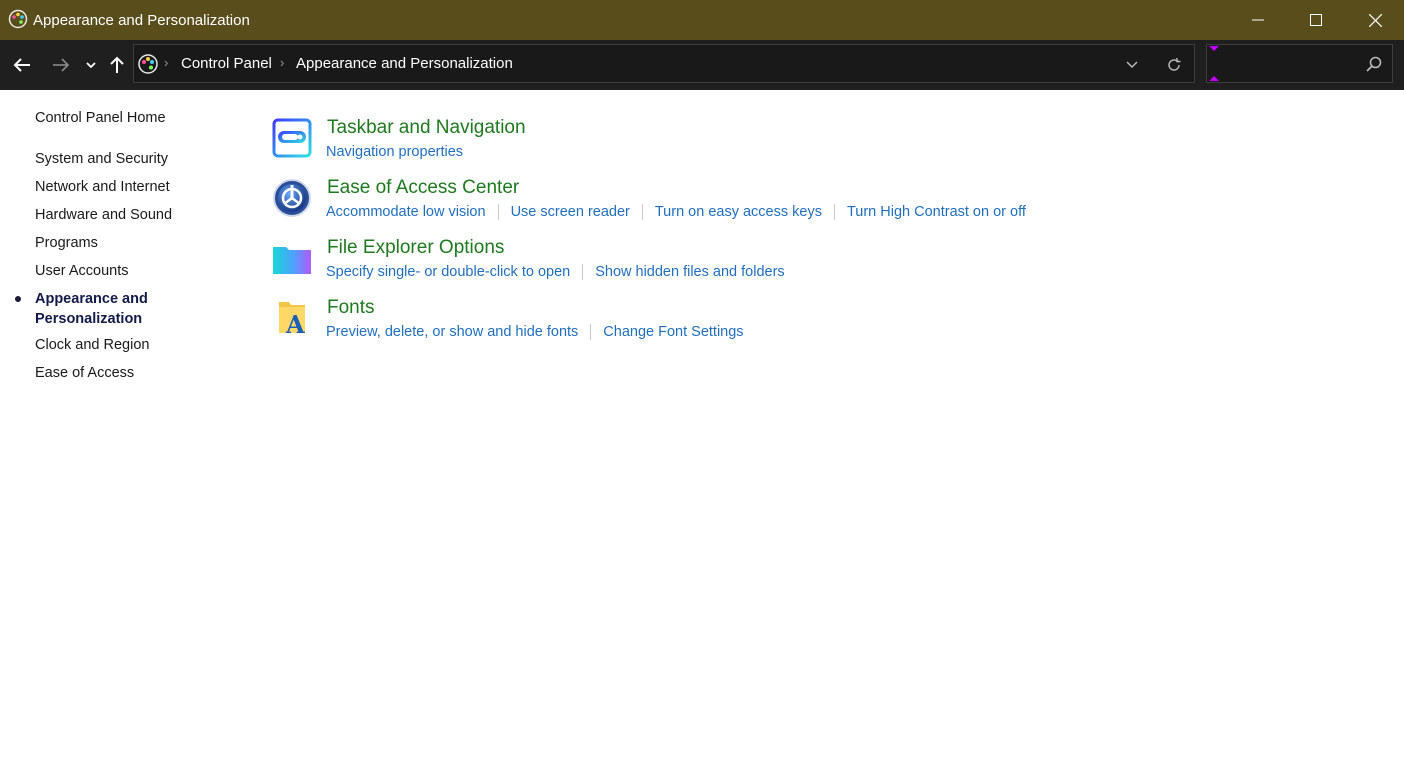 The height and width of the screenshot is (768, 1404). I want to click on link-navigation-properties: Navigation properties, so click(394, 152).